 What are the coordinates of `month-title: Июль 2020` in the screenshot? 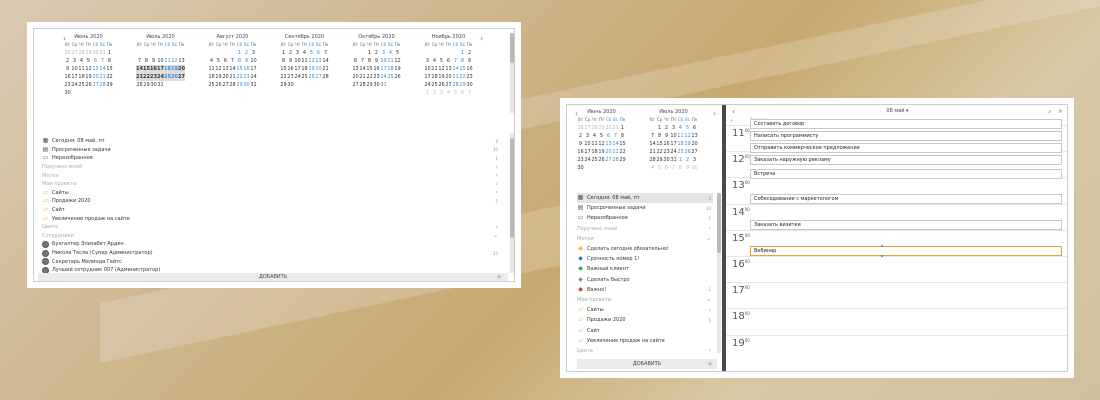 It's located at (160, 37).